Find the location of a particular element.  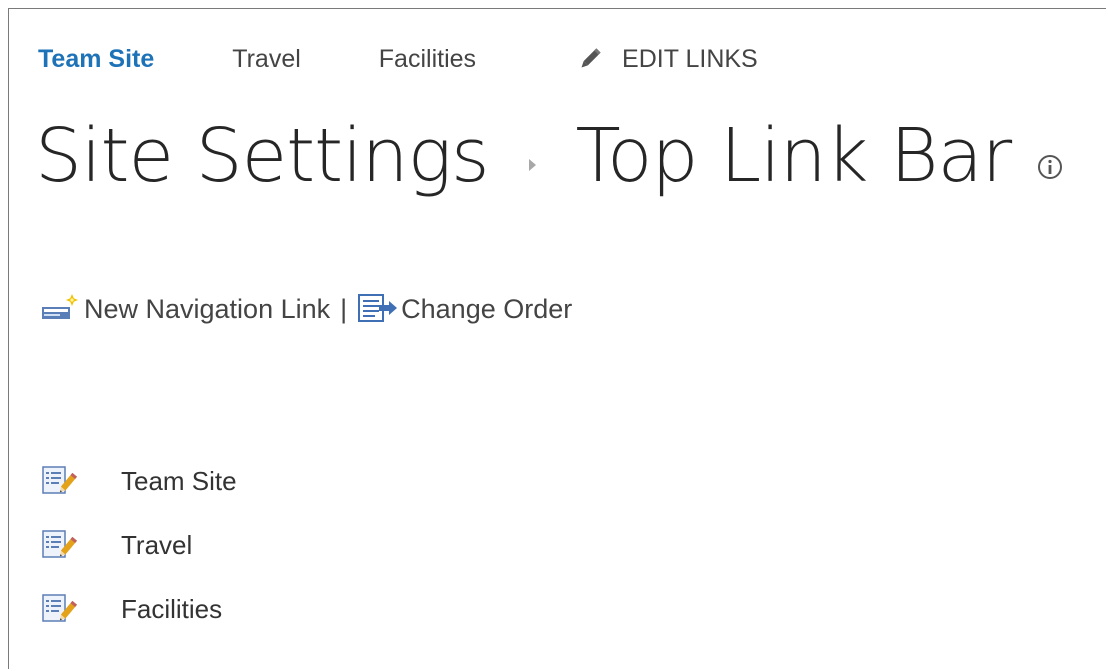

list-item: Travel is located at coordinates (139, 545).